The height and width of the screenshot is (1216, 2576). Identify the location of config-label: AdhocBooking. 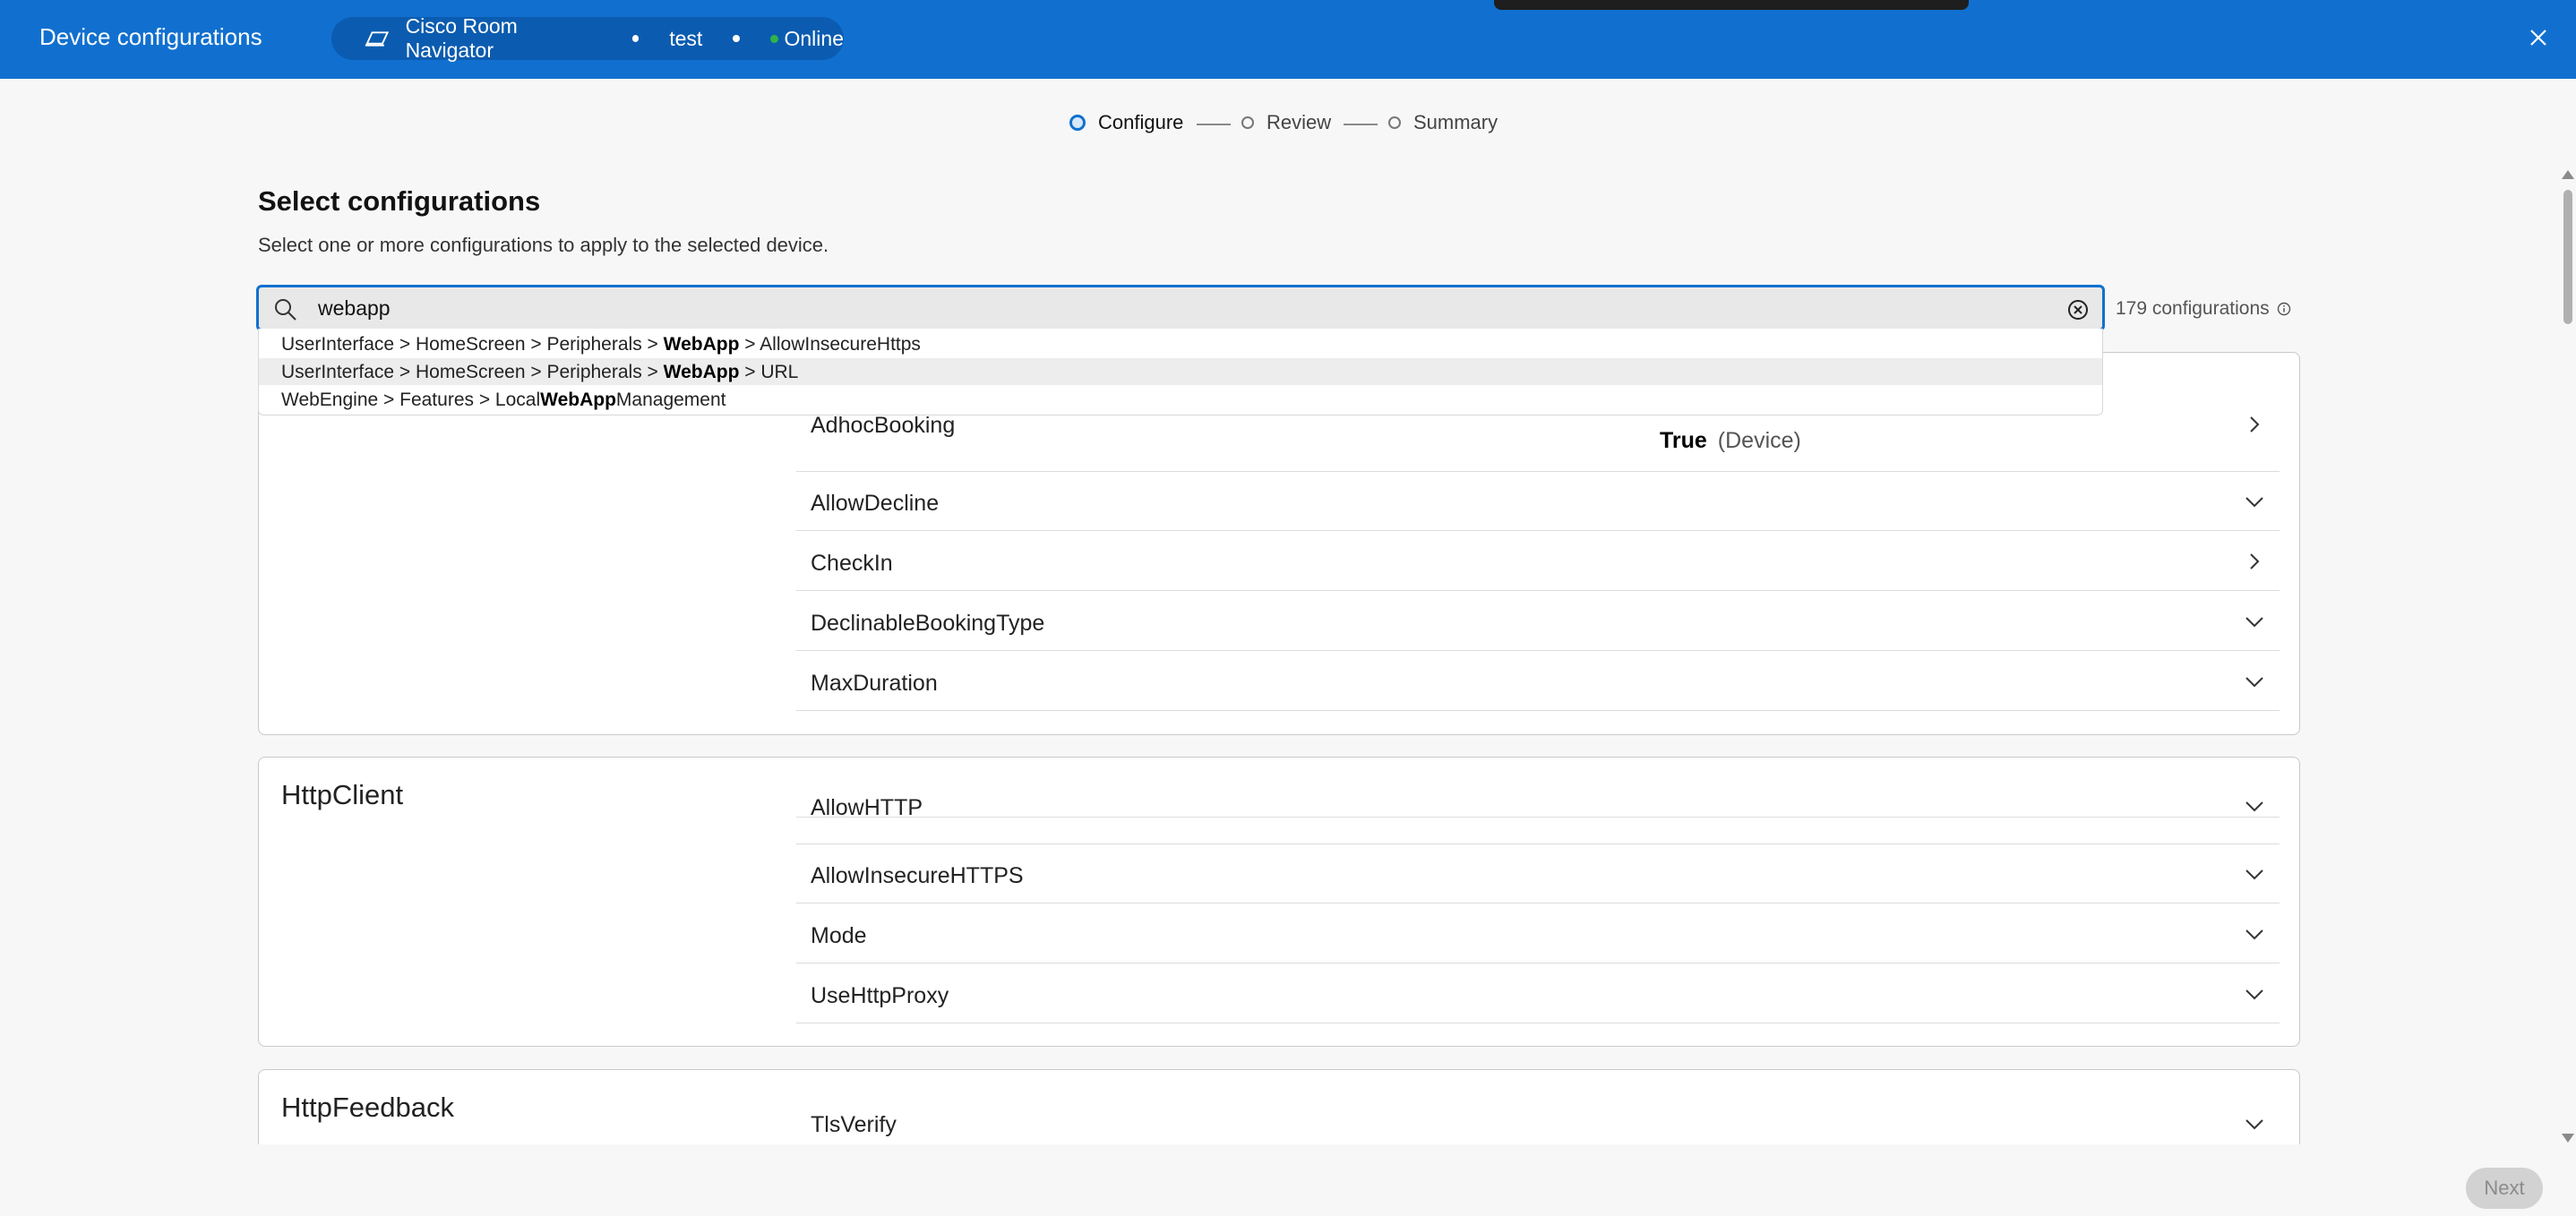
(883, 425).